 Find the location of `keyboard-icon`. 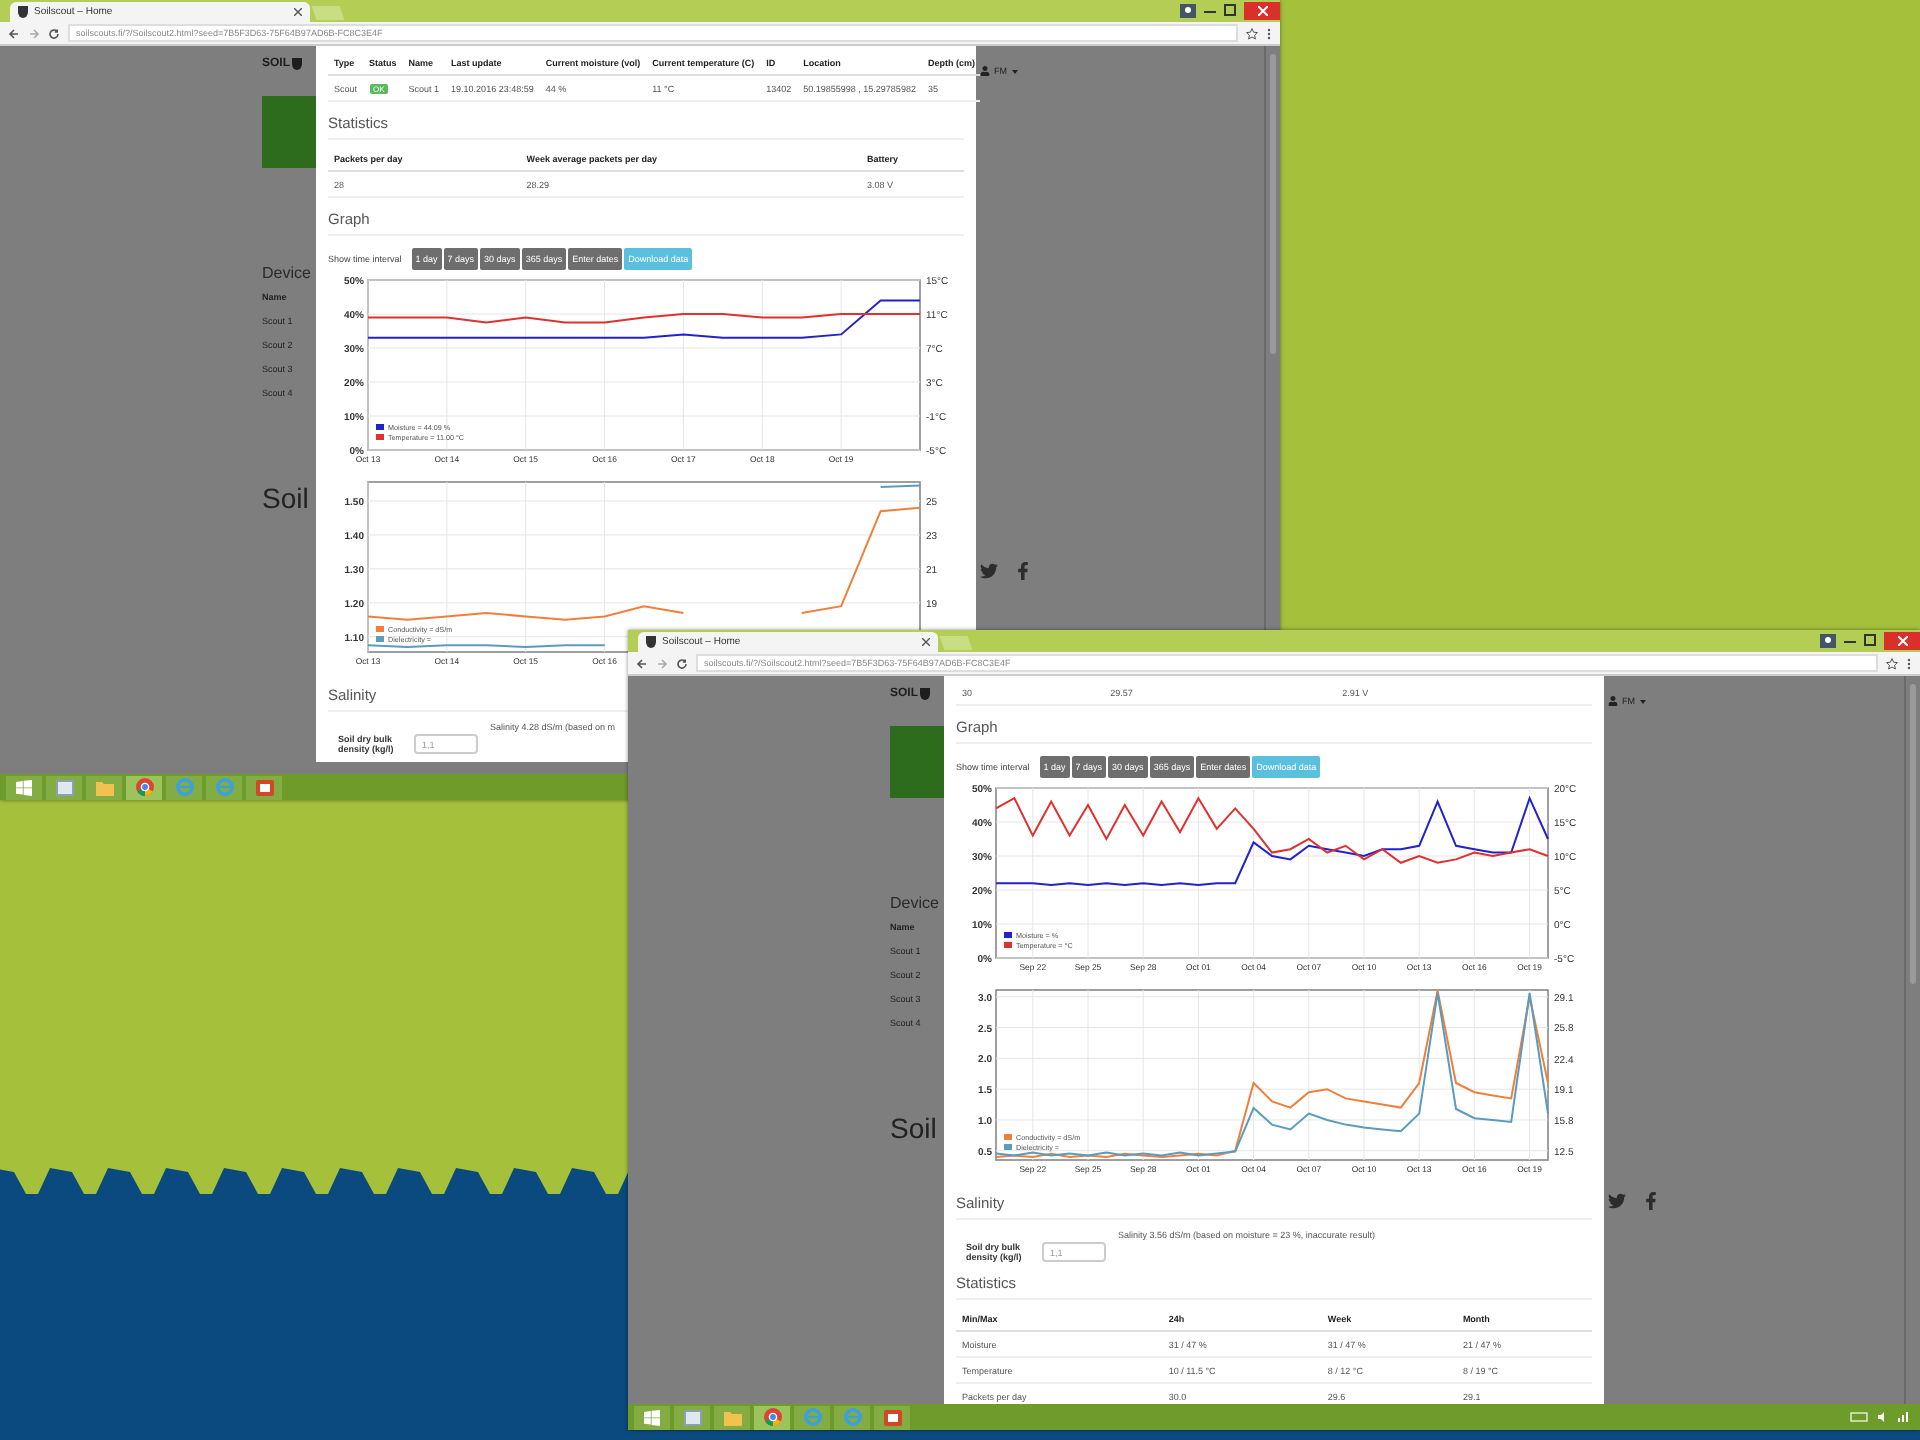

keyboard-icon is located at coordinates (1859, 1417).